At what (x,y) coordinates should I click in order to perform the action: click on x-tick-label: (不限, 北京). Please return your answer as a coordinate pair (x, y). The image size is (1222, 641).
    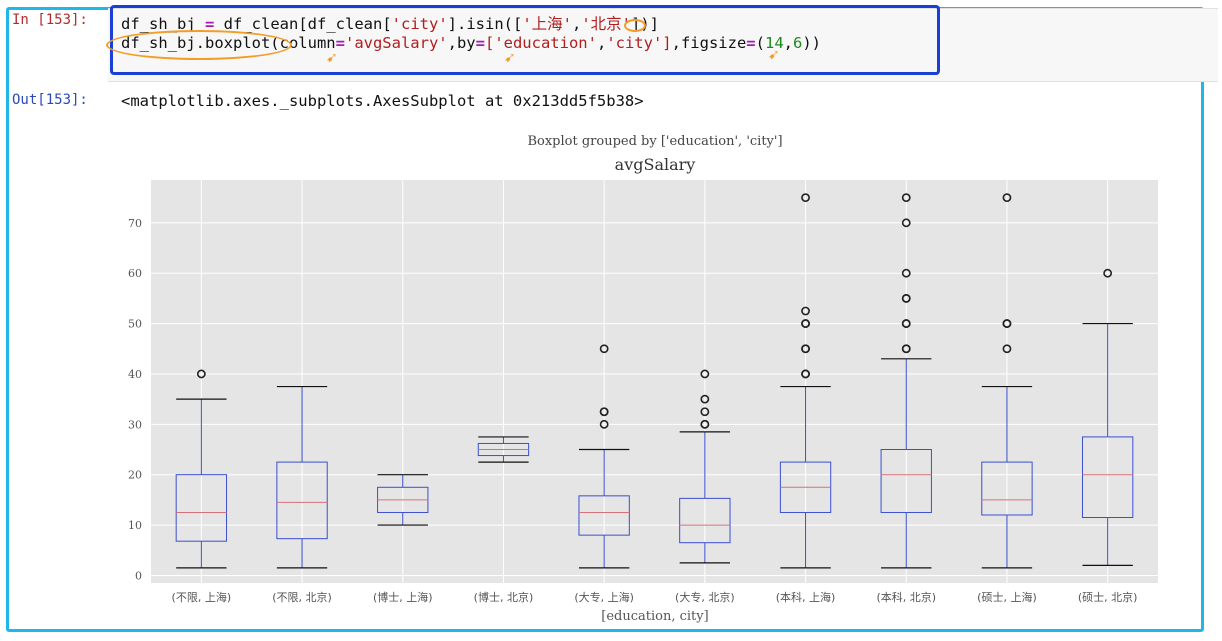
    Looking at the image, I should click on (302, 597).